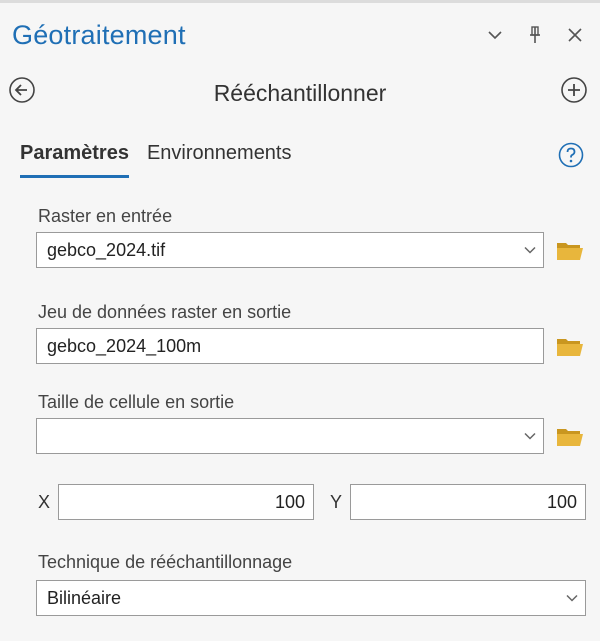 This screenshot has height=641, width=600. Describe the element at coordinates (99, 35) in the screenshot. I see `pane-title: Géotraitement` at that location.